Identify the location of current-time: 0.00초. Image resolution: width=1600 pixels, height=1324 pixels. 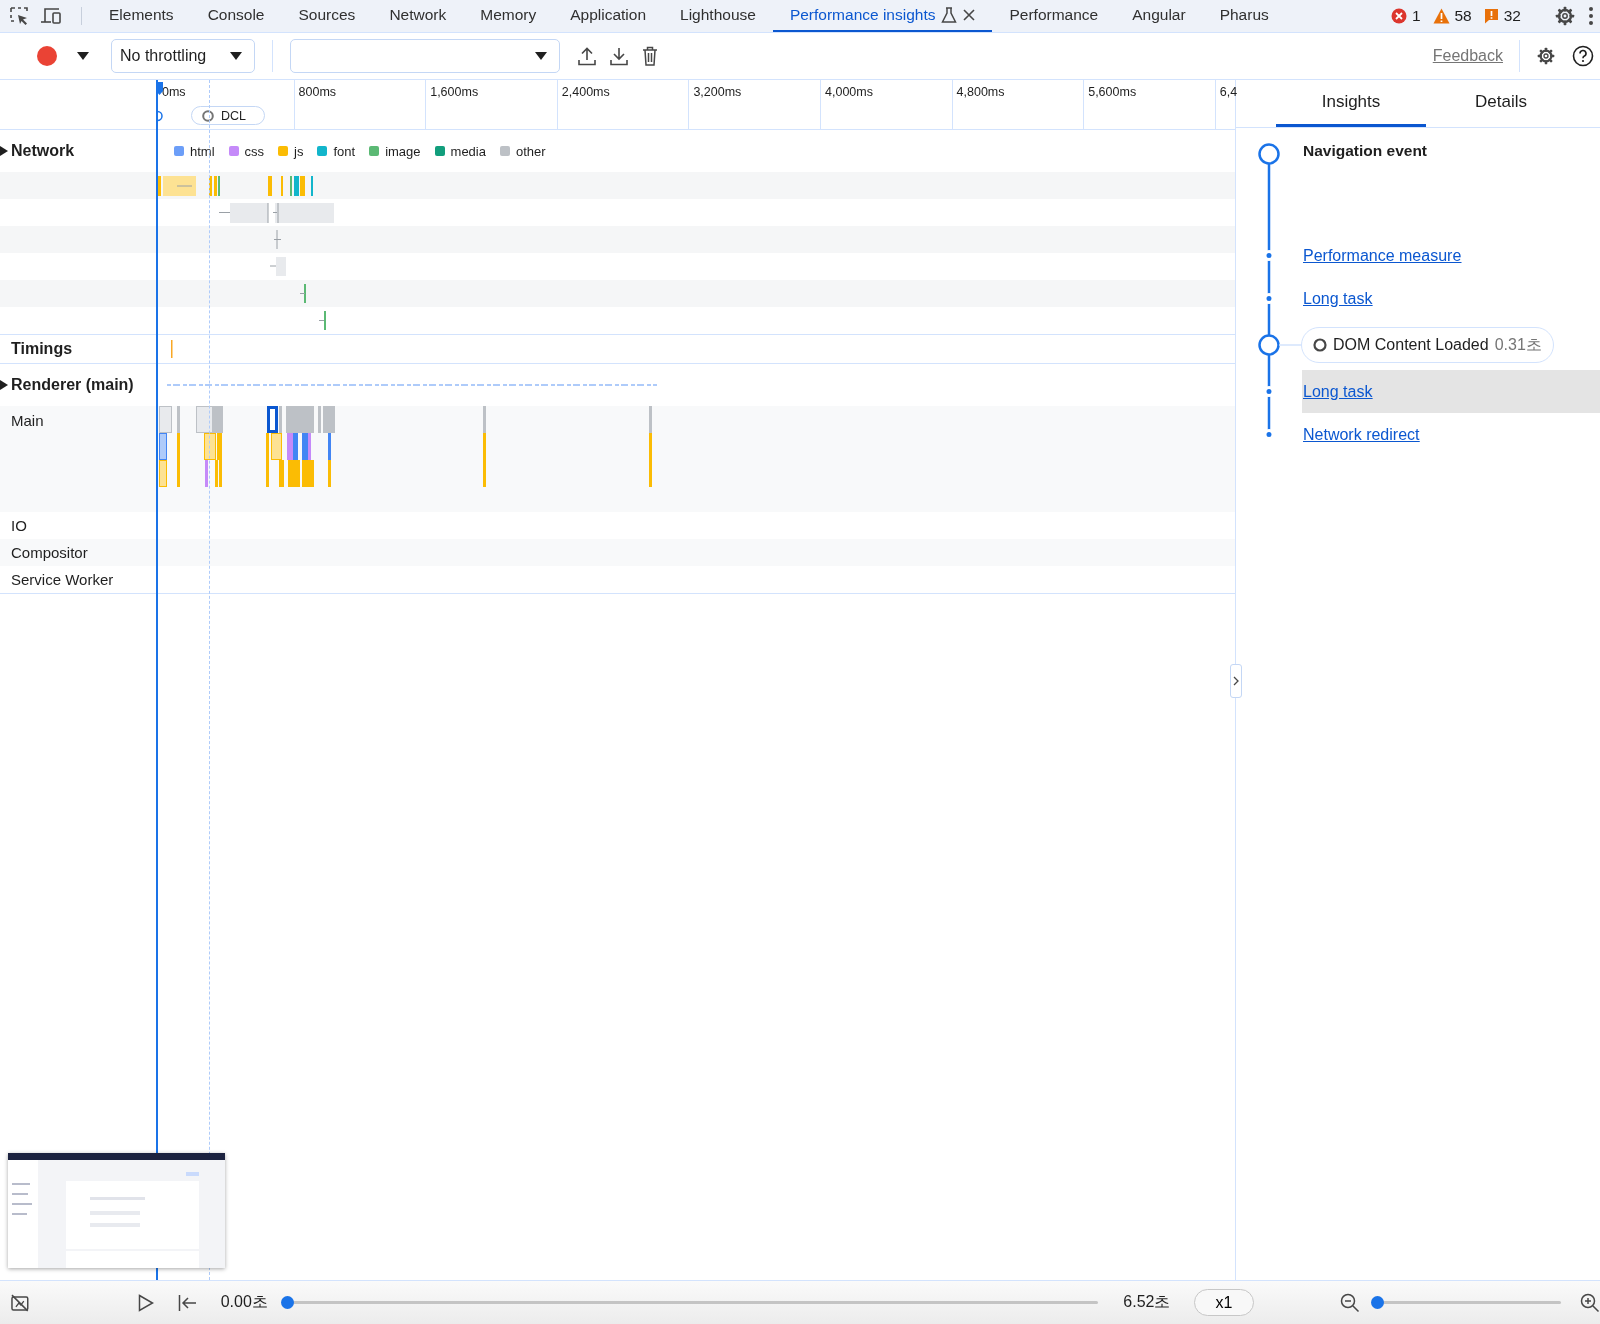
(244, 1302).